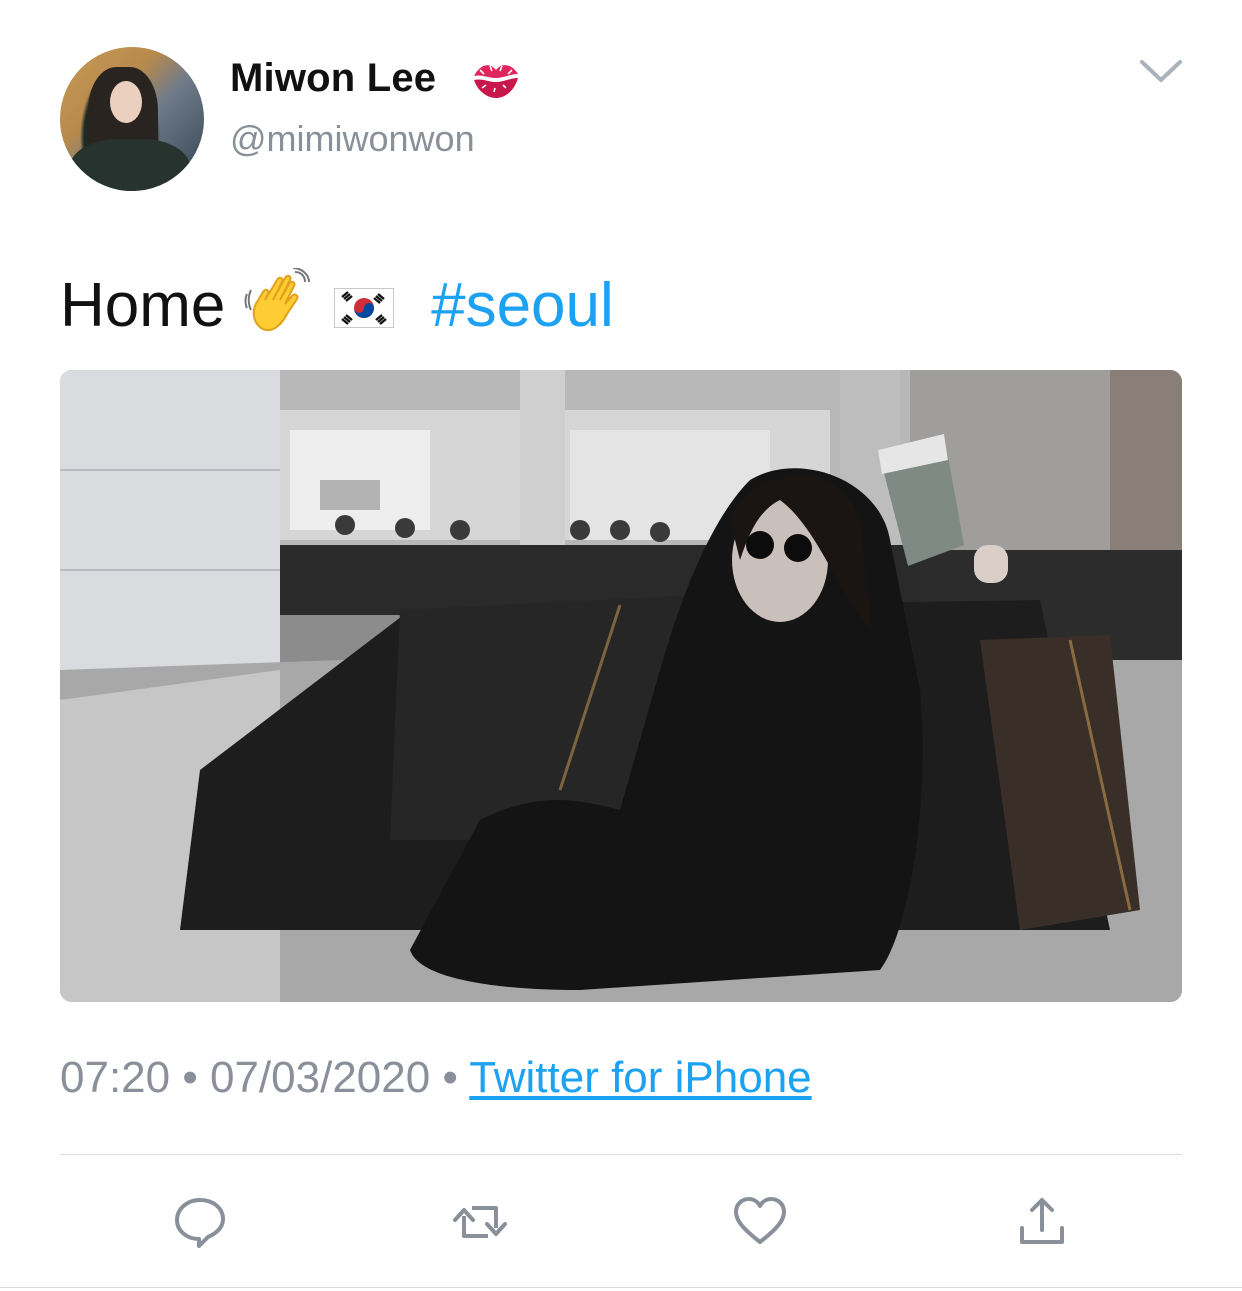 This screenshot has width=1242, height=1291. I want to click on avatar, so click(132, 119).